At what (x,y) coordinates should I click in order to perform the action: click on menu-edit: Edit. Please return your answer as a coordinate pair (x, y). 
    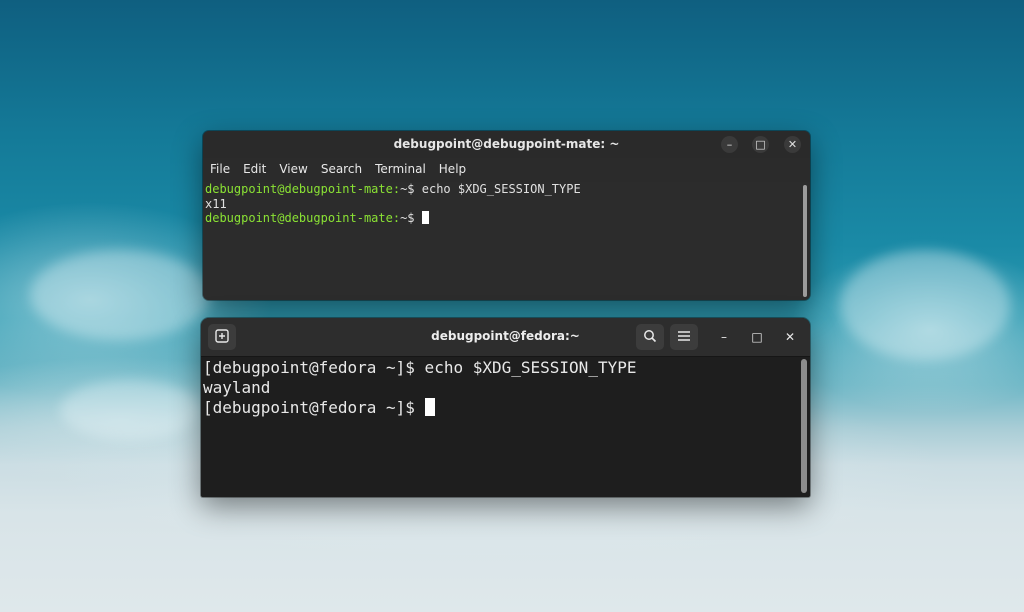
    Looking at the image, I should click on (254, 169).